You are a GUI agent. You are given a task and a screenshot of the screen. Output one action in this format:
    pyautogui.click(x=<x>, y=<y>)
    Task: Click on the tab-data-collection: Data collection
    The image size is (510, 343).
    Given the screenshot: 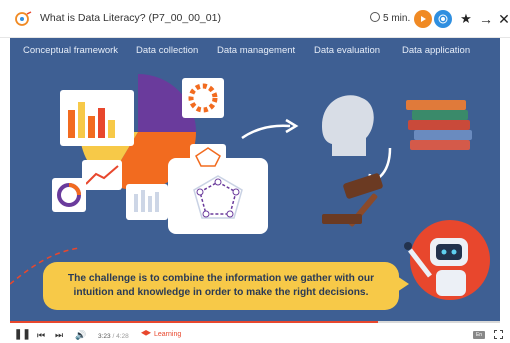 What is the action you would take?
    pyautogui.click(x=167, y=50)
    